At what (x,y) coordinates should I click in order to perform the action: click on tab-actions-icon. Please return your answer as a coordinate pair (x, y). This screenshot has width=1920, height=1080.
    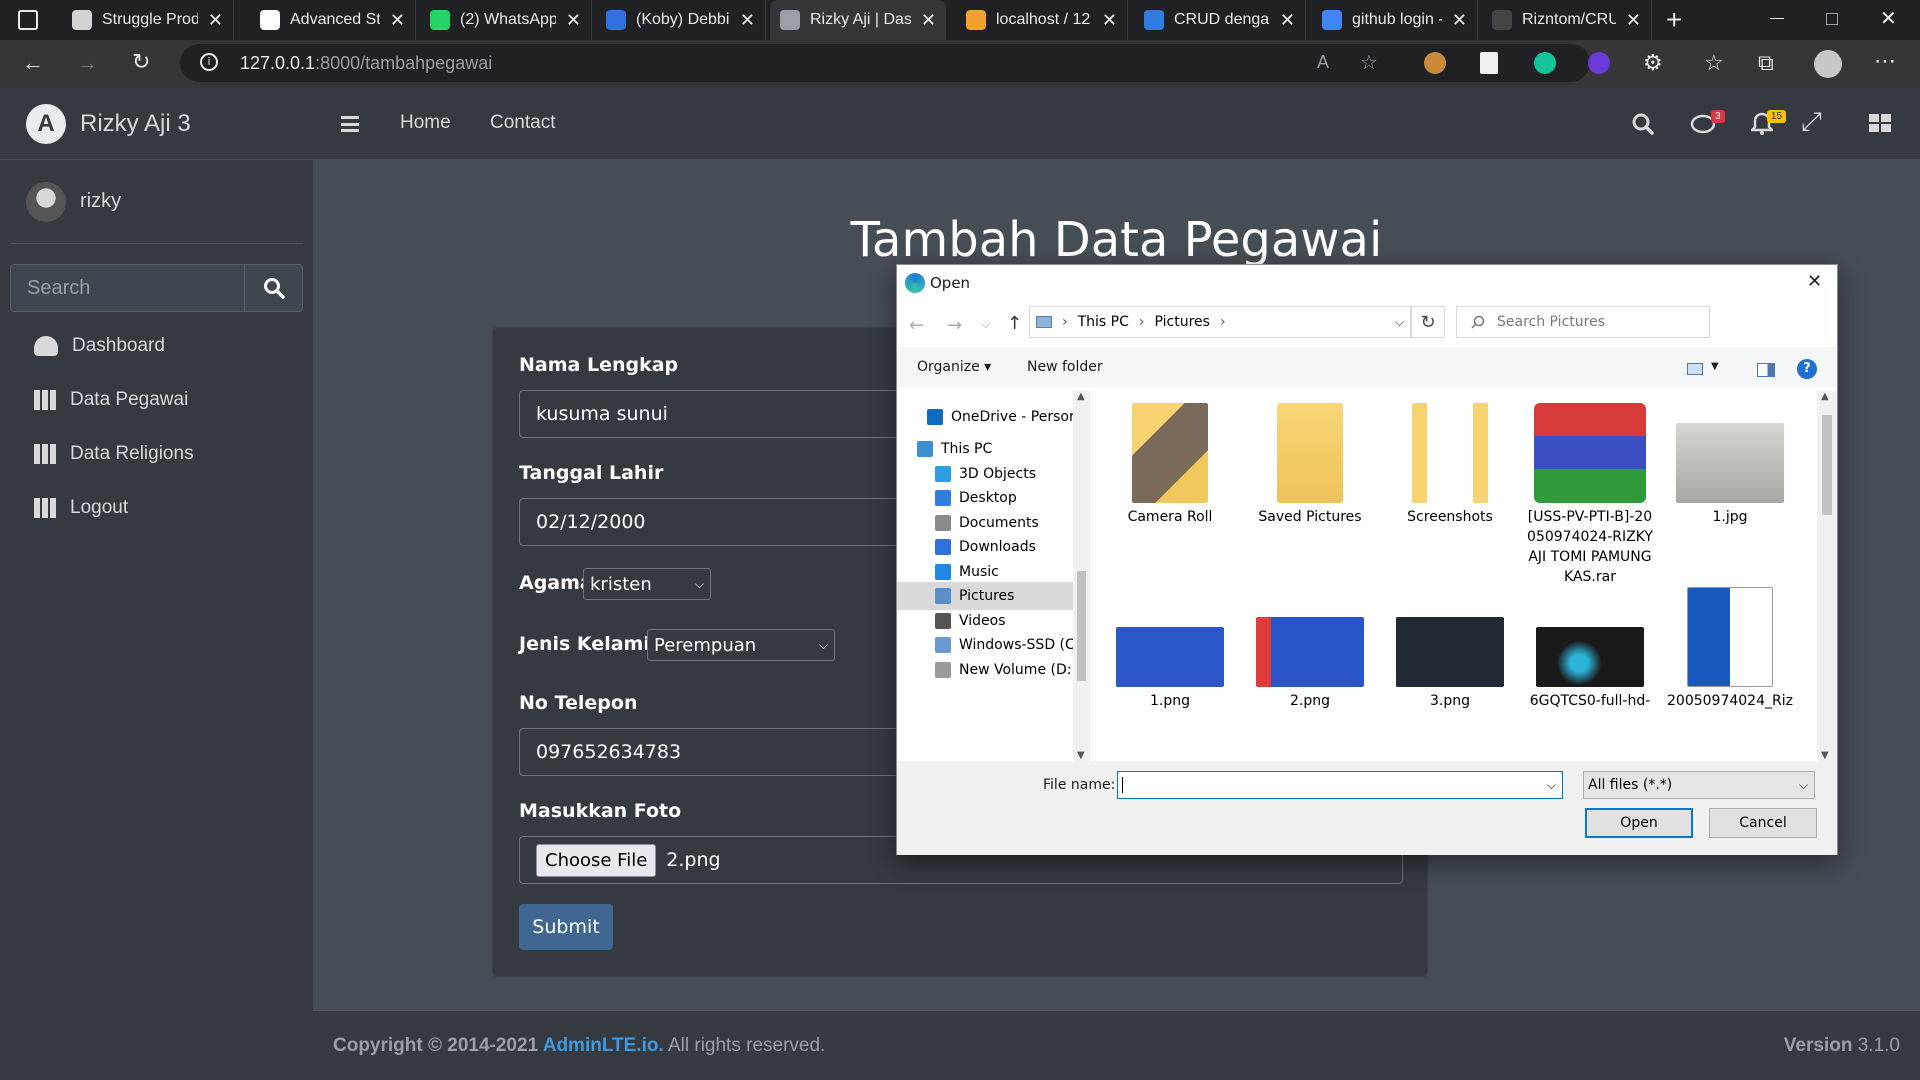
    Looking at the image, I should click on (28, 20).